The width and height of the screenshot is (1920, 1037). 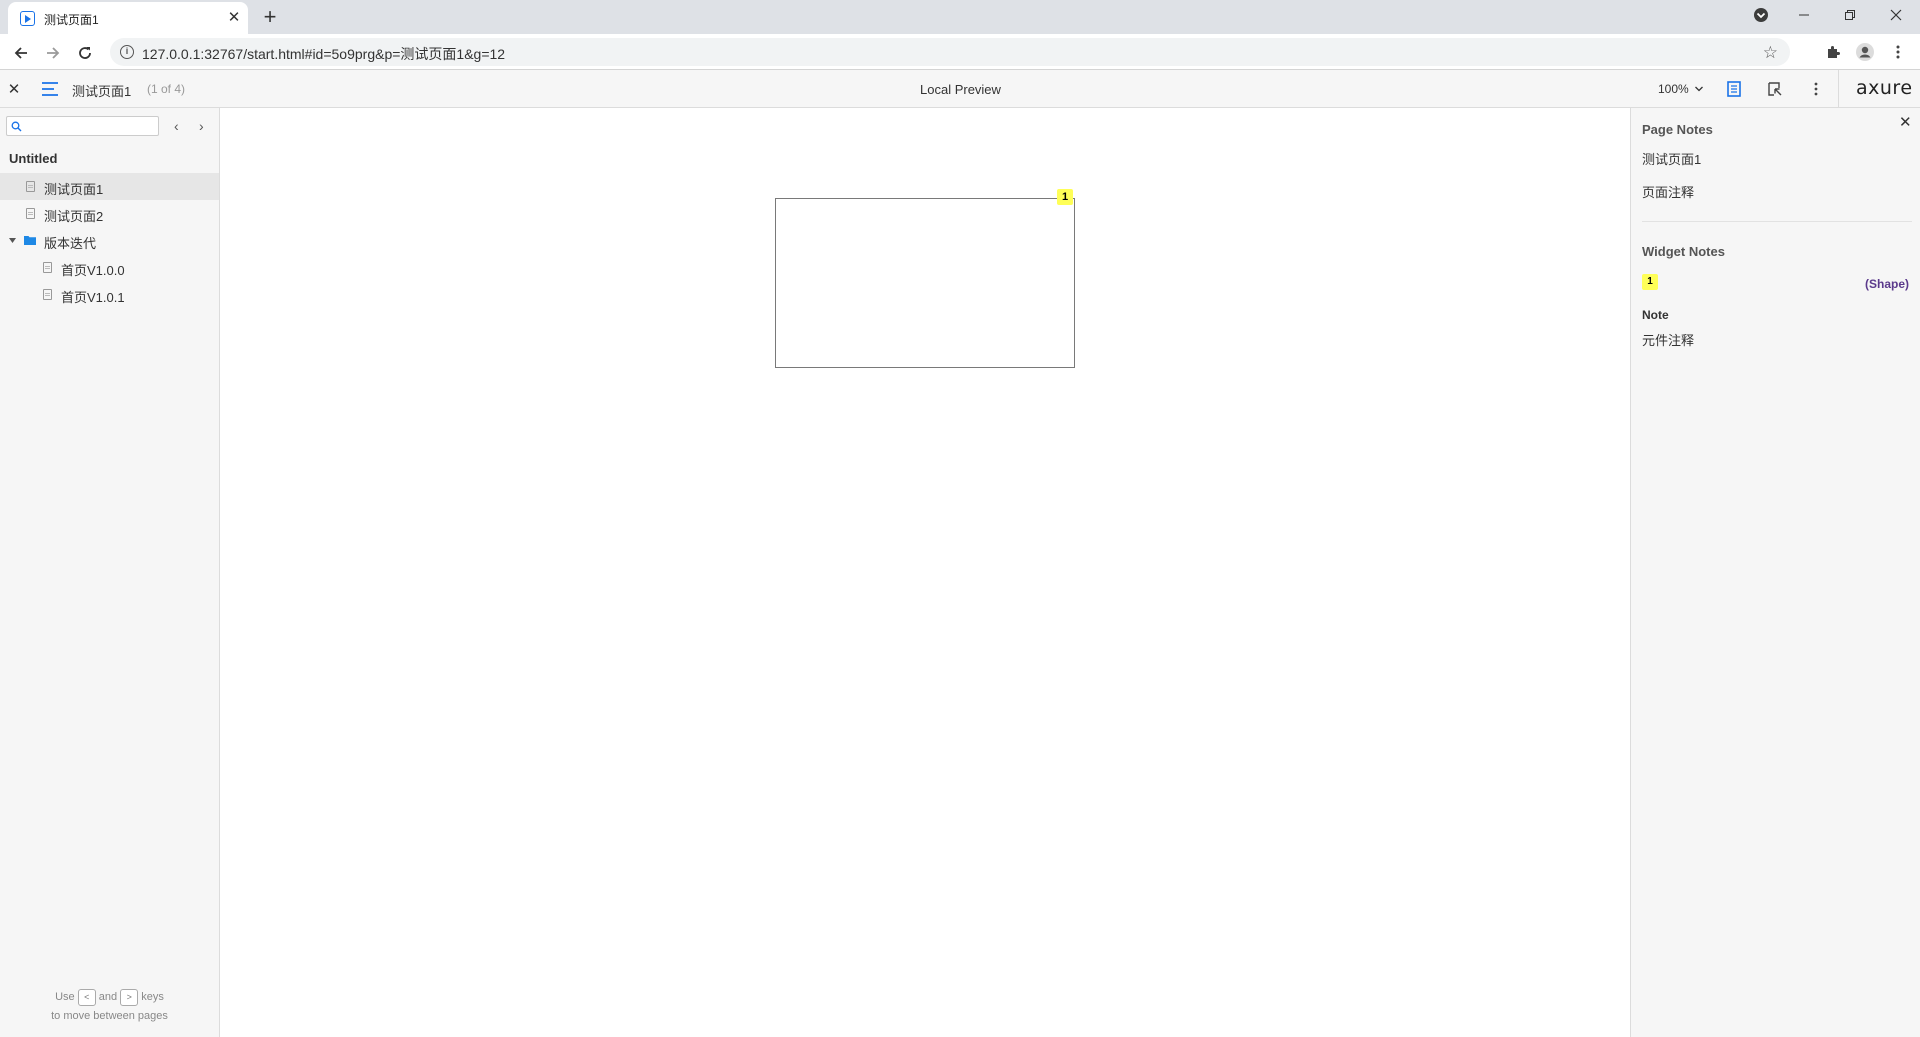 I want to click on close-sitemap-icon: ✕, so click(x=14, y=89).